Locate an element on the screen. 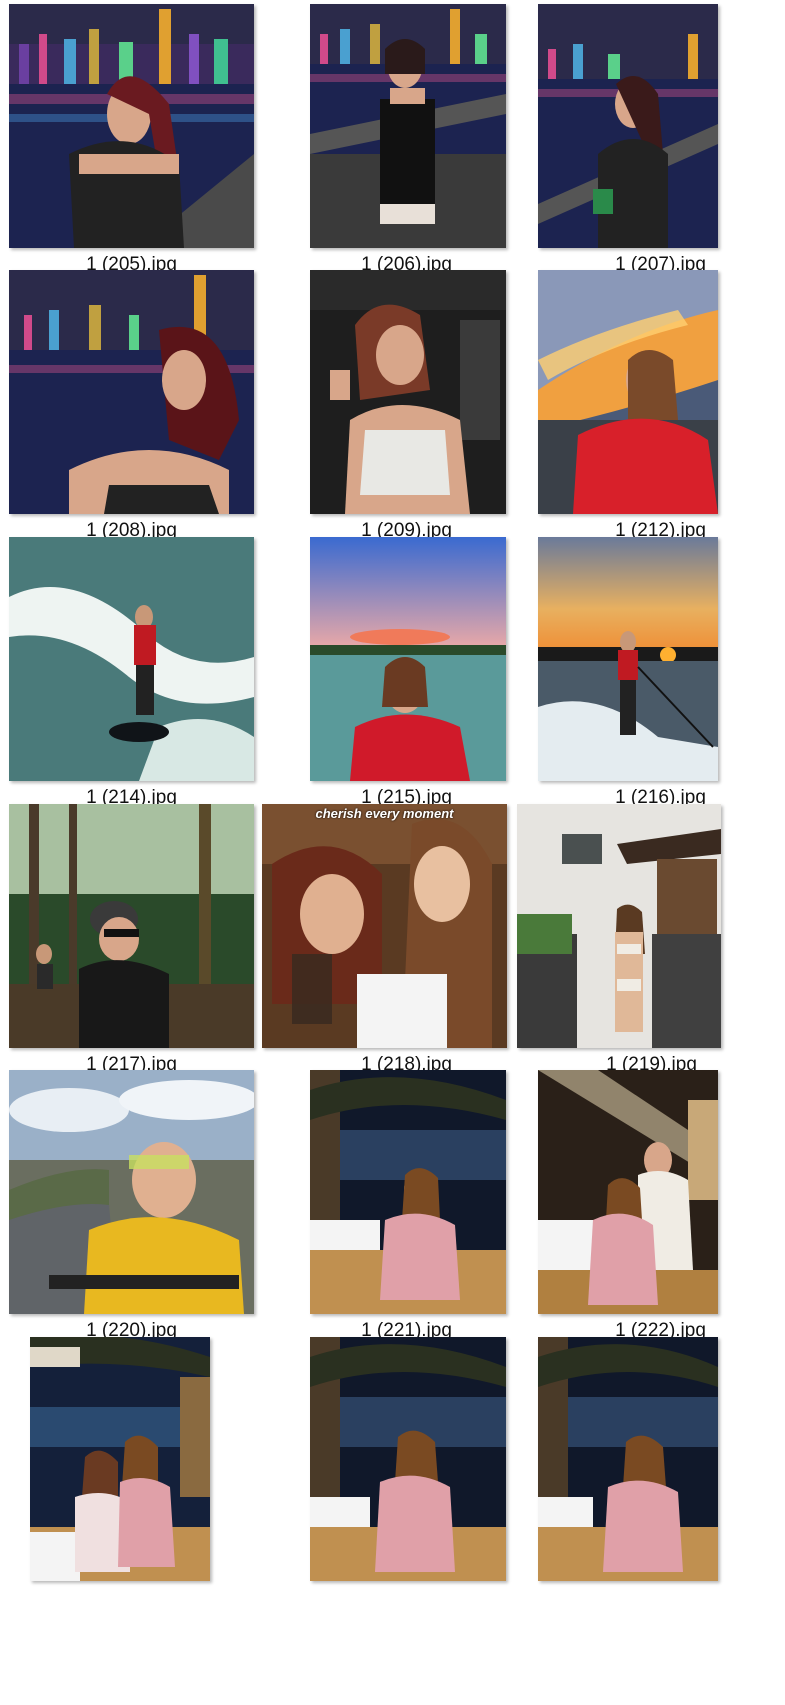 The width and height of the screenshot is (785, 1705). photo-kart-road is located at coordinates (131, 1192).